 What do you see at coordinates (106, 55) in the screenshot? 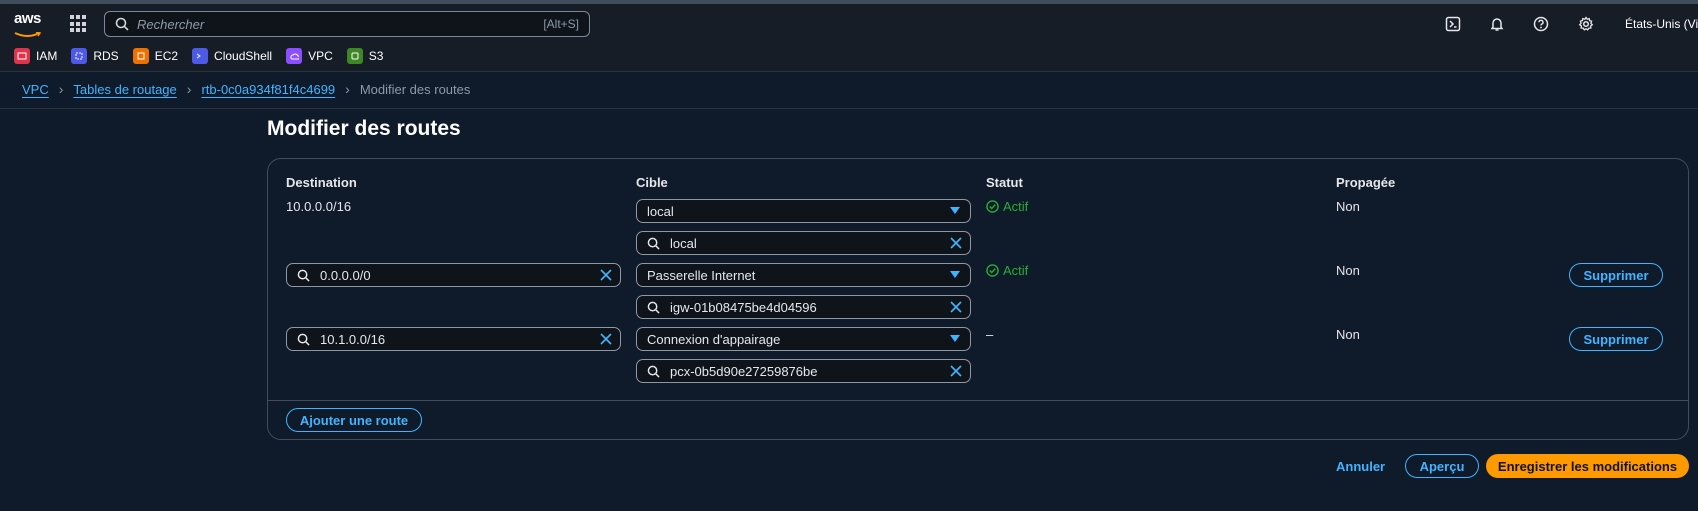
I see `favorite-label: RDS` at bounding box center [106, 55].